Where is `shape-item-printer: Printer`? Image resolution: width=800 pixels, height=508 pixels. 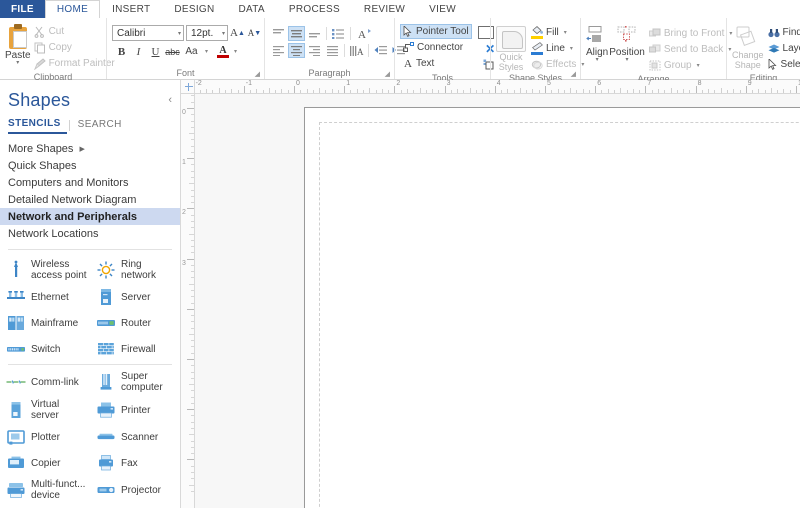 shape-item-printer: Printer is located at coordinates (135, 410).